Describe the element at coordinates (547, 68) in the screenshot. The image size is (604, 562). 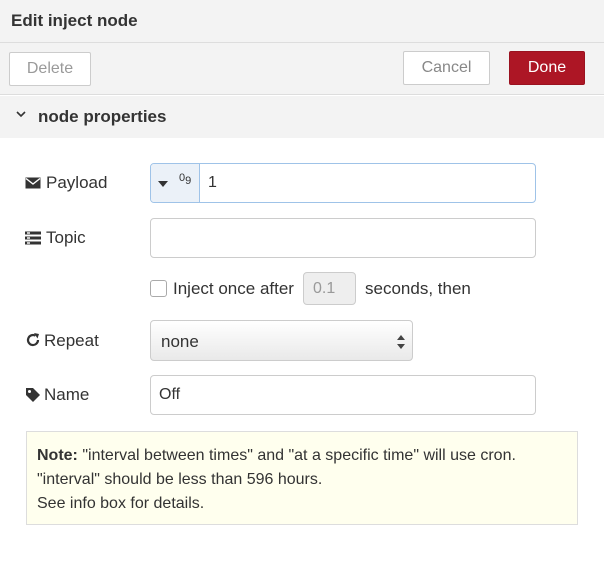
I see `done-button: Done` at that location.